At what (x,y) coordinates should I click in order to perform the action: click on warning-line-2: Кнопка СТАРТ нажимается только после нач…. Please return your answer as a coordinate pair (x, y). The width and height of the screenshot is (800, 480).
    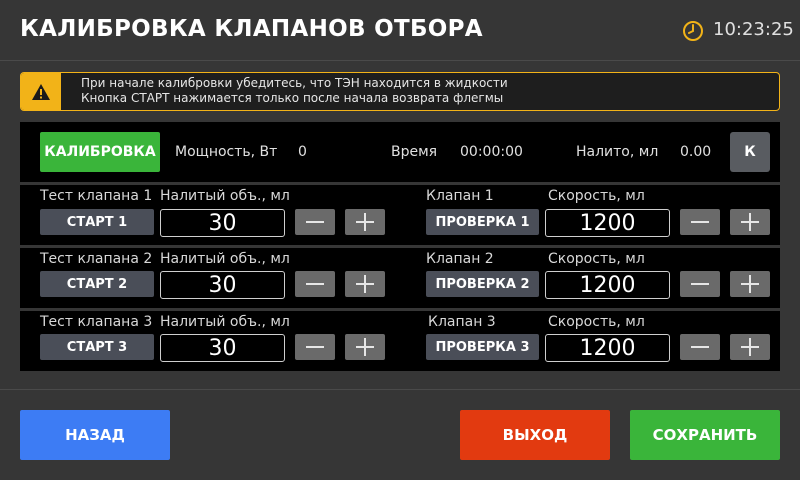
    Looking at the image, I should click on (292, 98).